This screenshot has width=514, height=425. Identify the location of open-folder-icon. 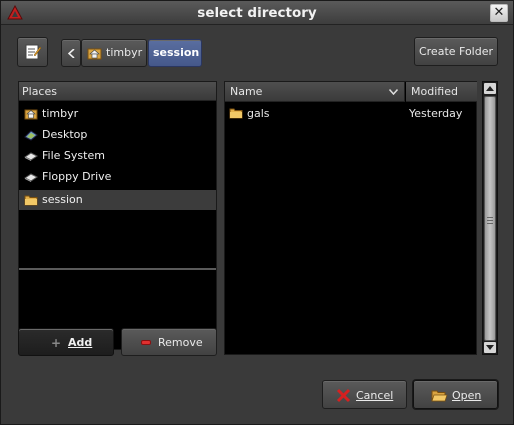
(439, 396).